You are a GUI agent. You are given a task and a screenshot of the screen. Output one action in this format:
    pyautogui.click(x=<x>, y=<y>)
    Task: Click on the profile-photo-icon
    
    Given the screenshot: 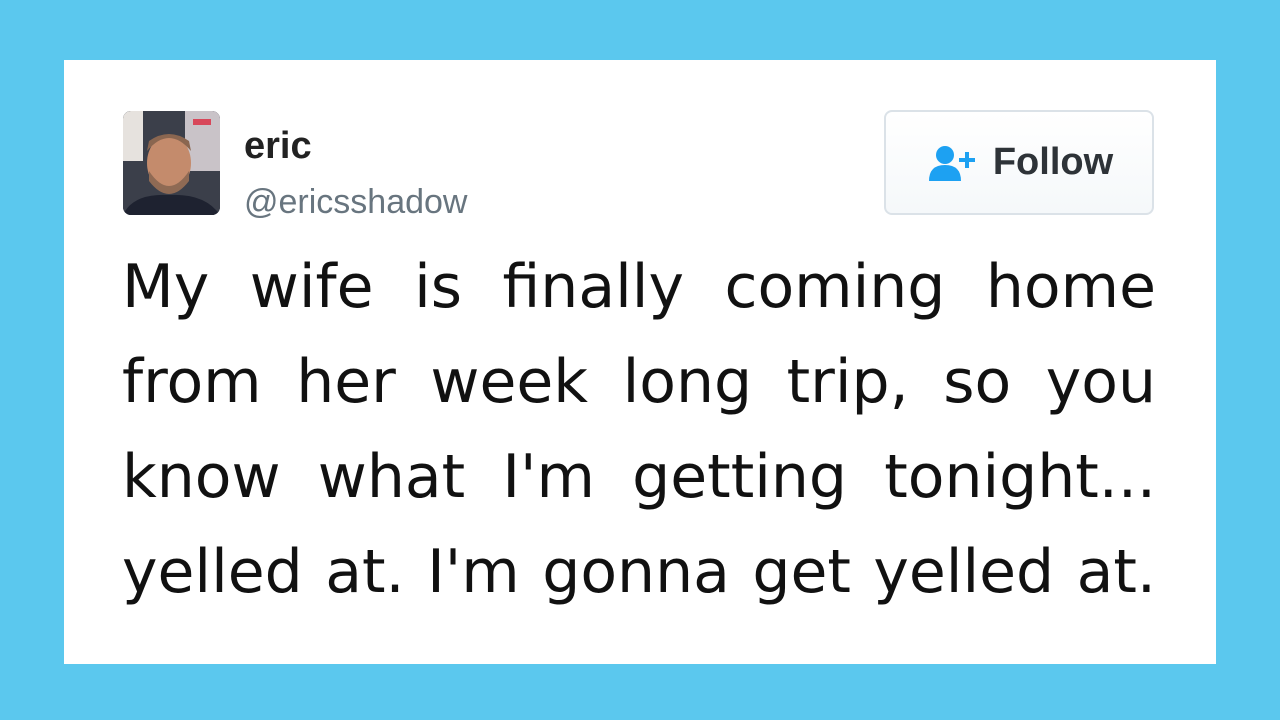 What is the action you would take?
    pyautogui.click(x=171, y=163)
    